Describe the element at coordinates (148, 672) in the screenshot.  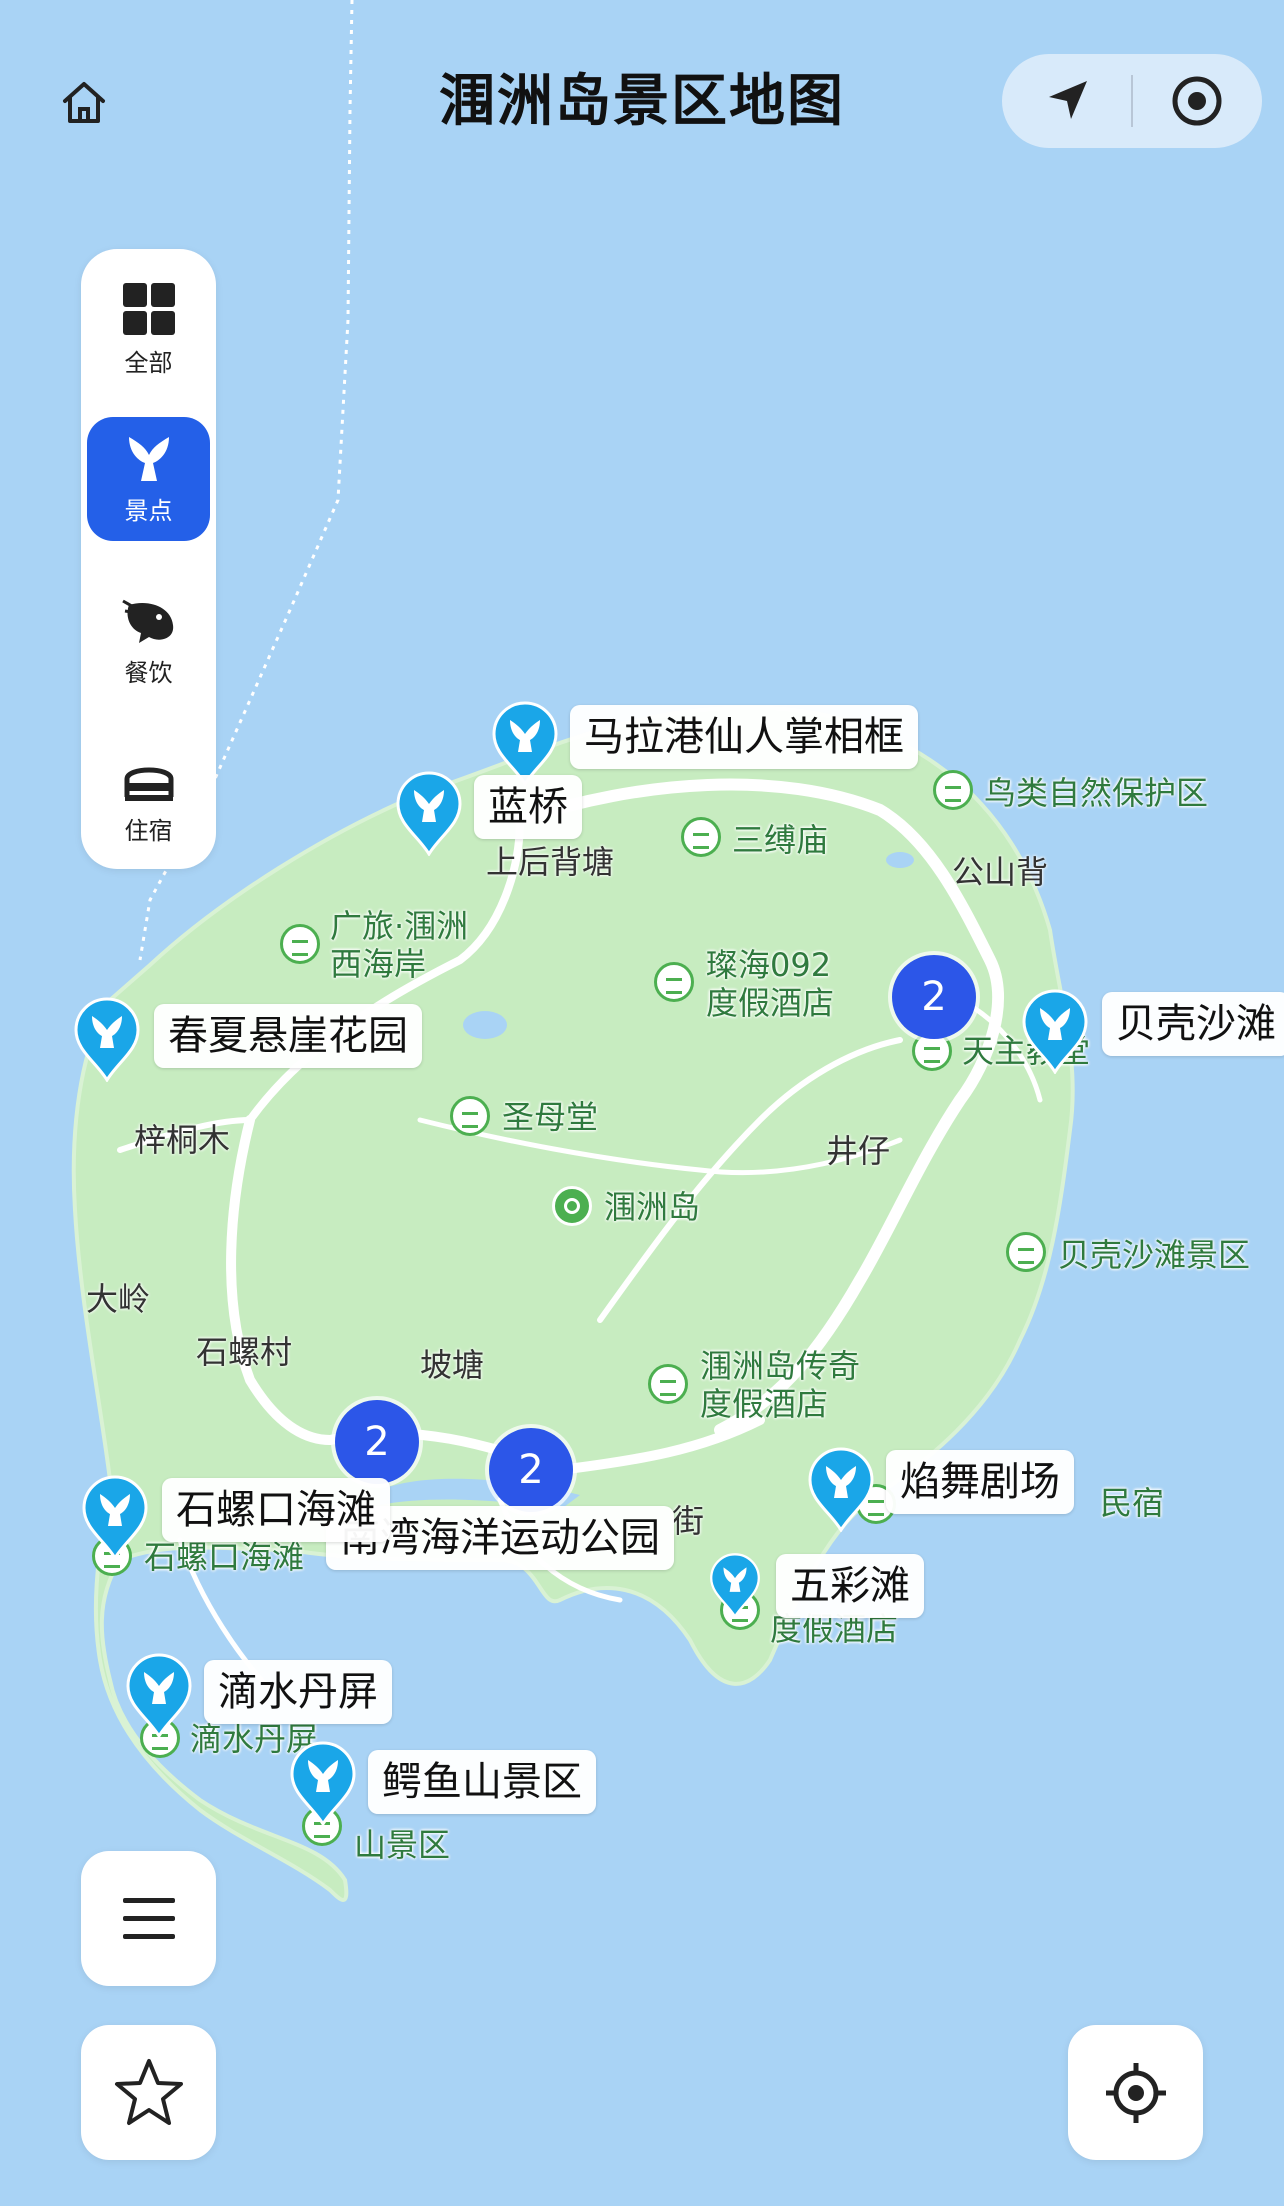
I see `category-label: 餐饮` at that location.